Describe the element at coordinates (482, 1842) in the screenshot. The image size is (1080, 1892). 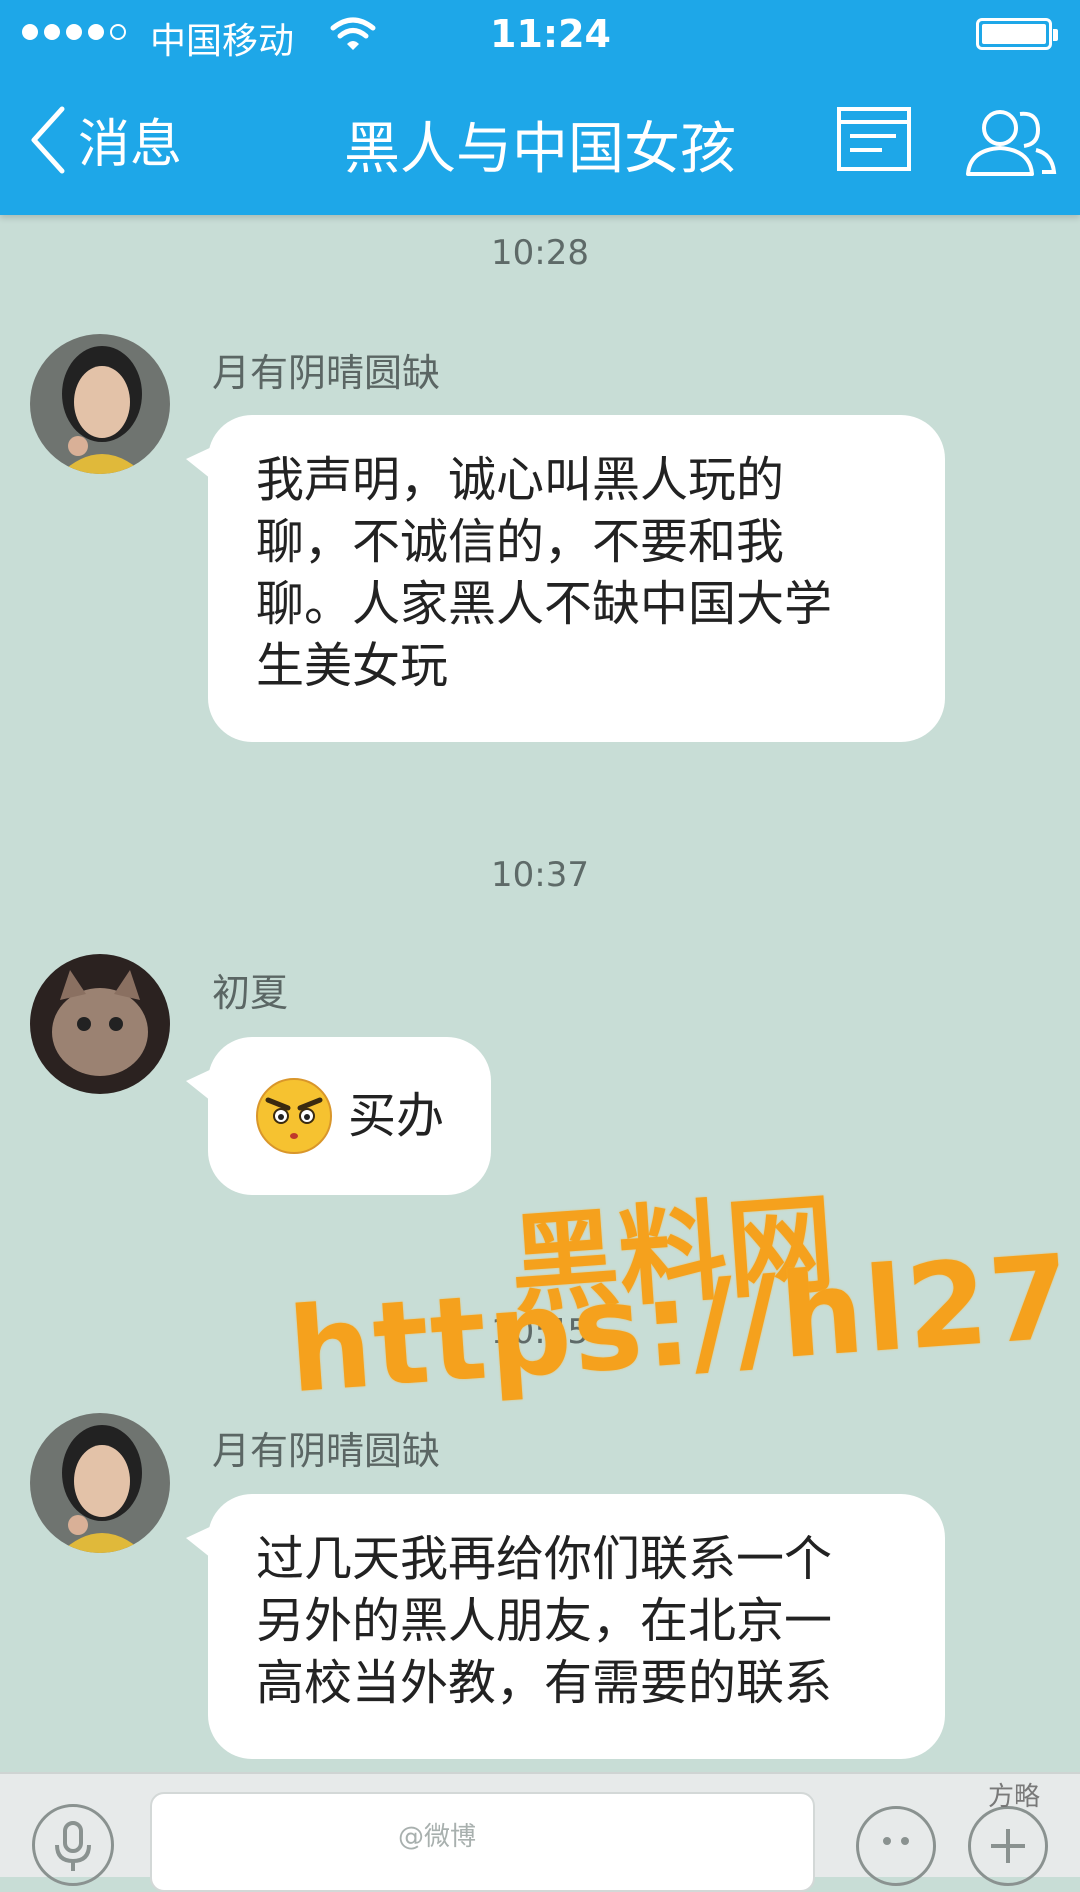
I see `message-input` at that location.